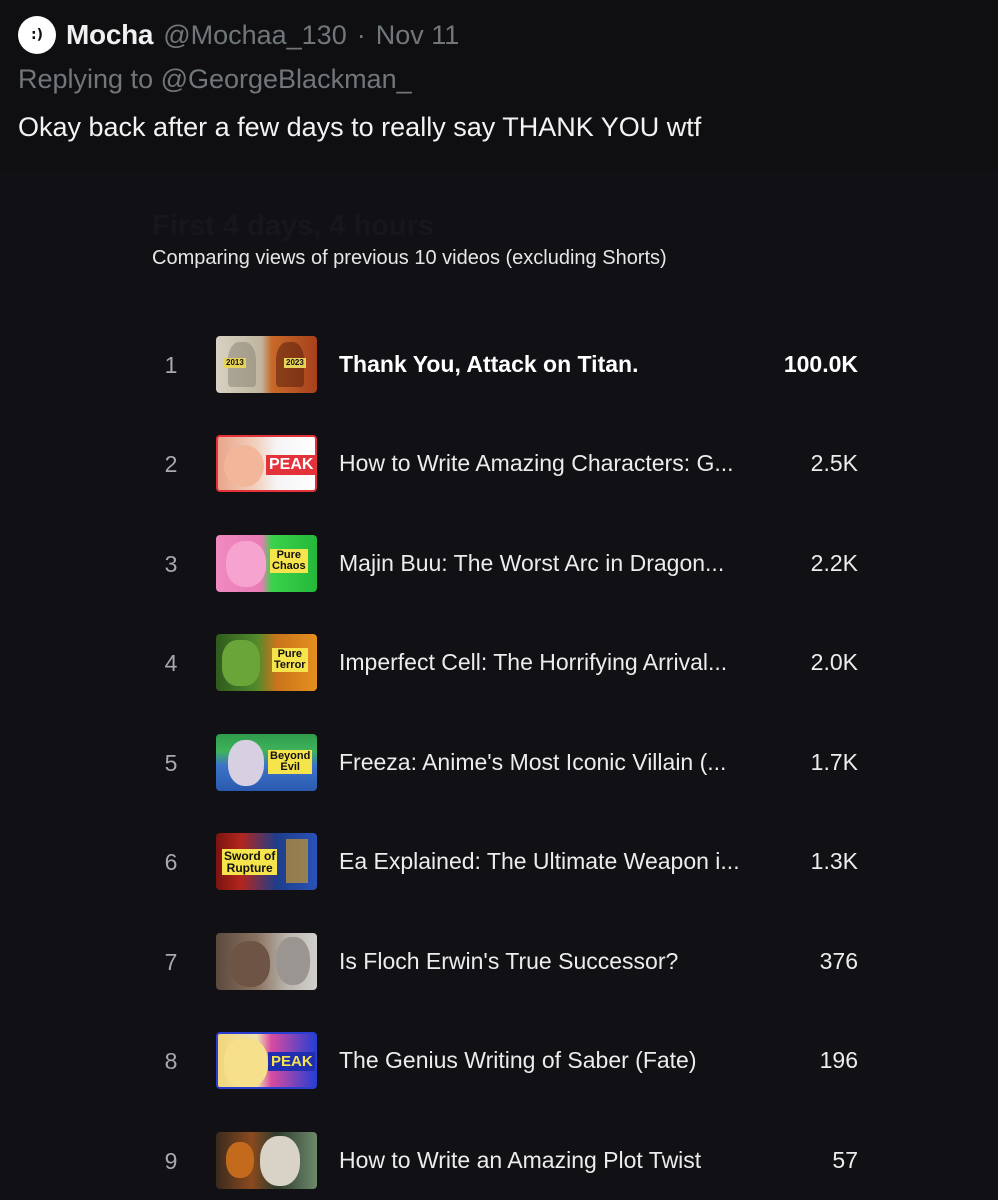  Describe the element at coordinates (834, 861) in the screenshot. I see `video-views: 1.3K` at that location.